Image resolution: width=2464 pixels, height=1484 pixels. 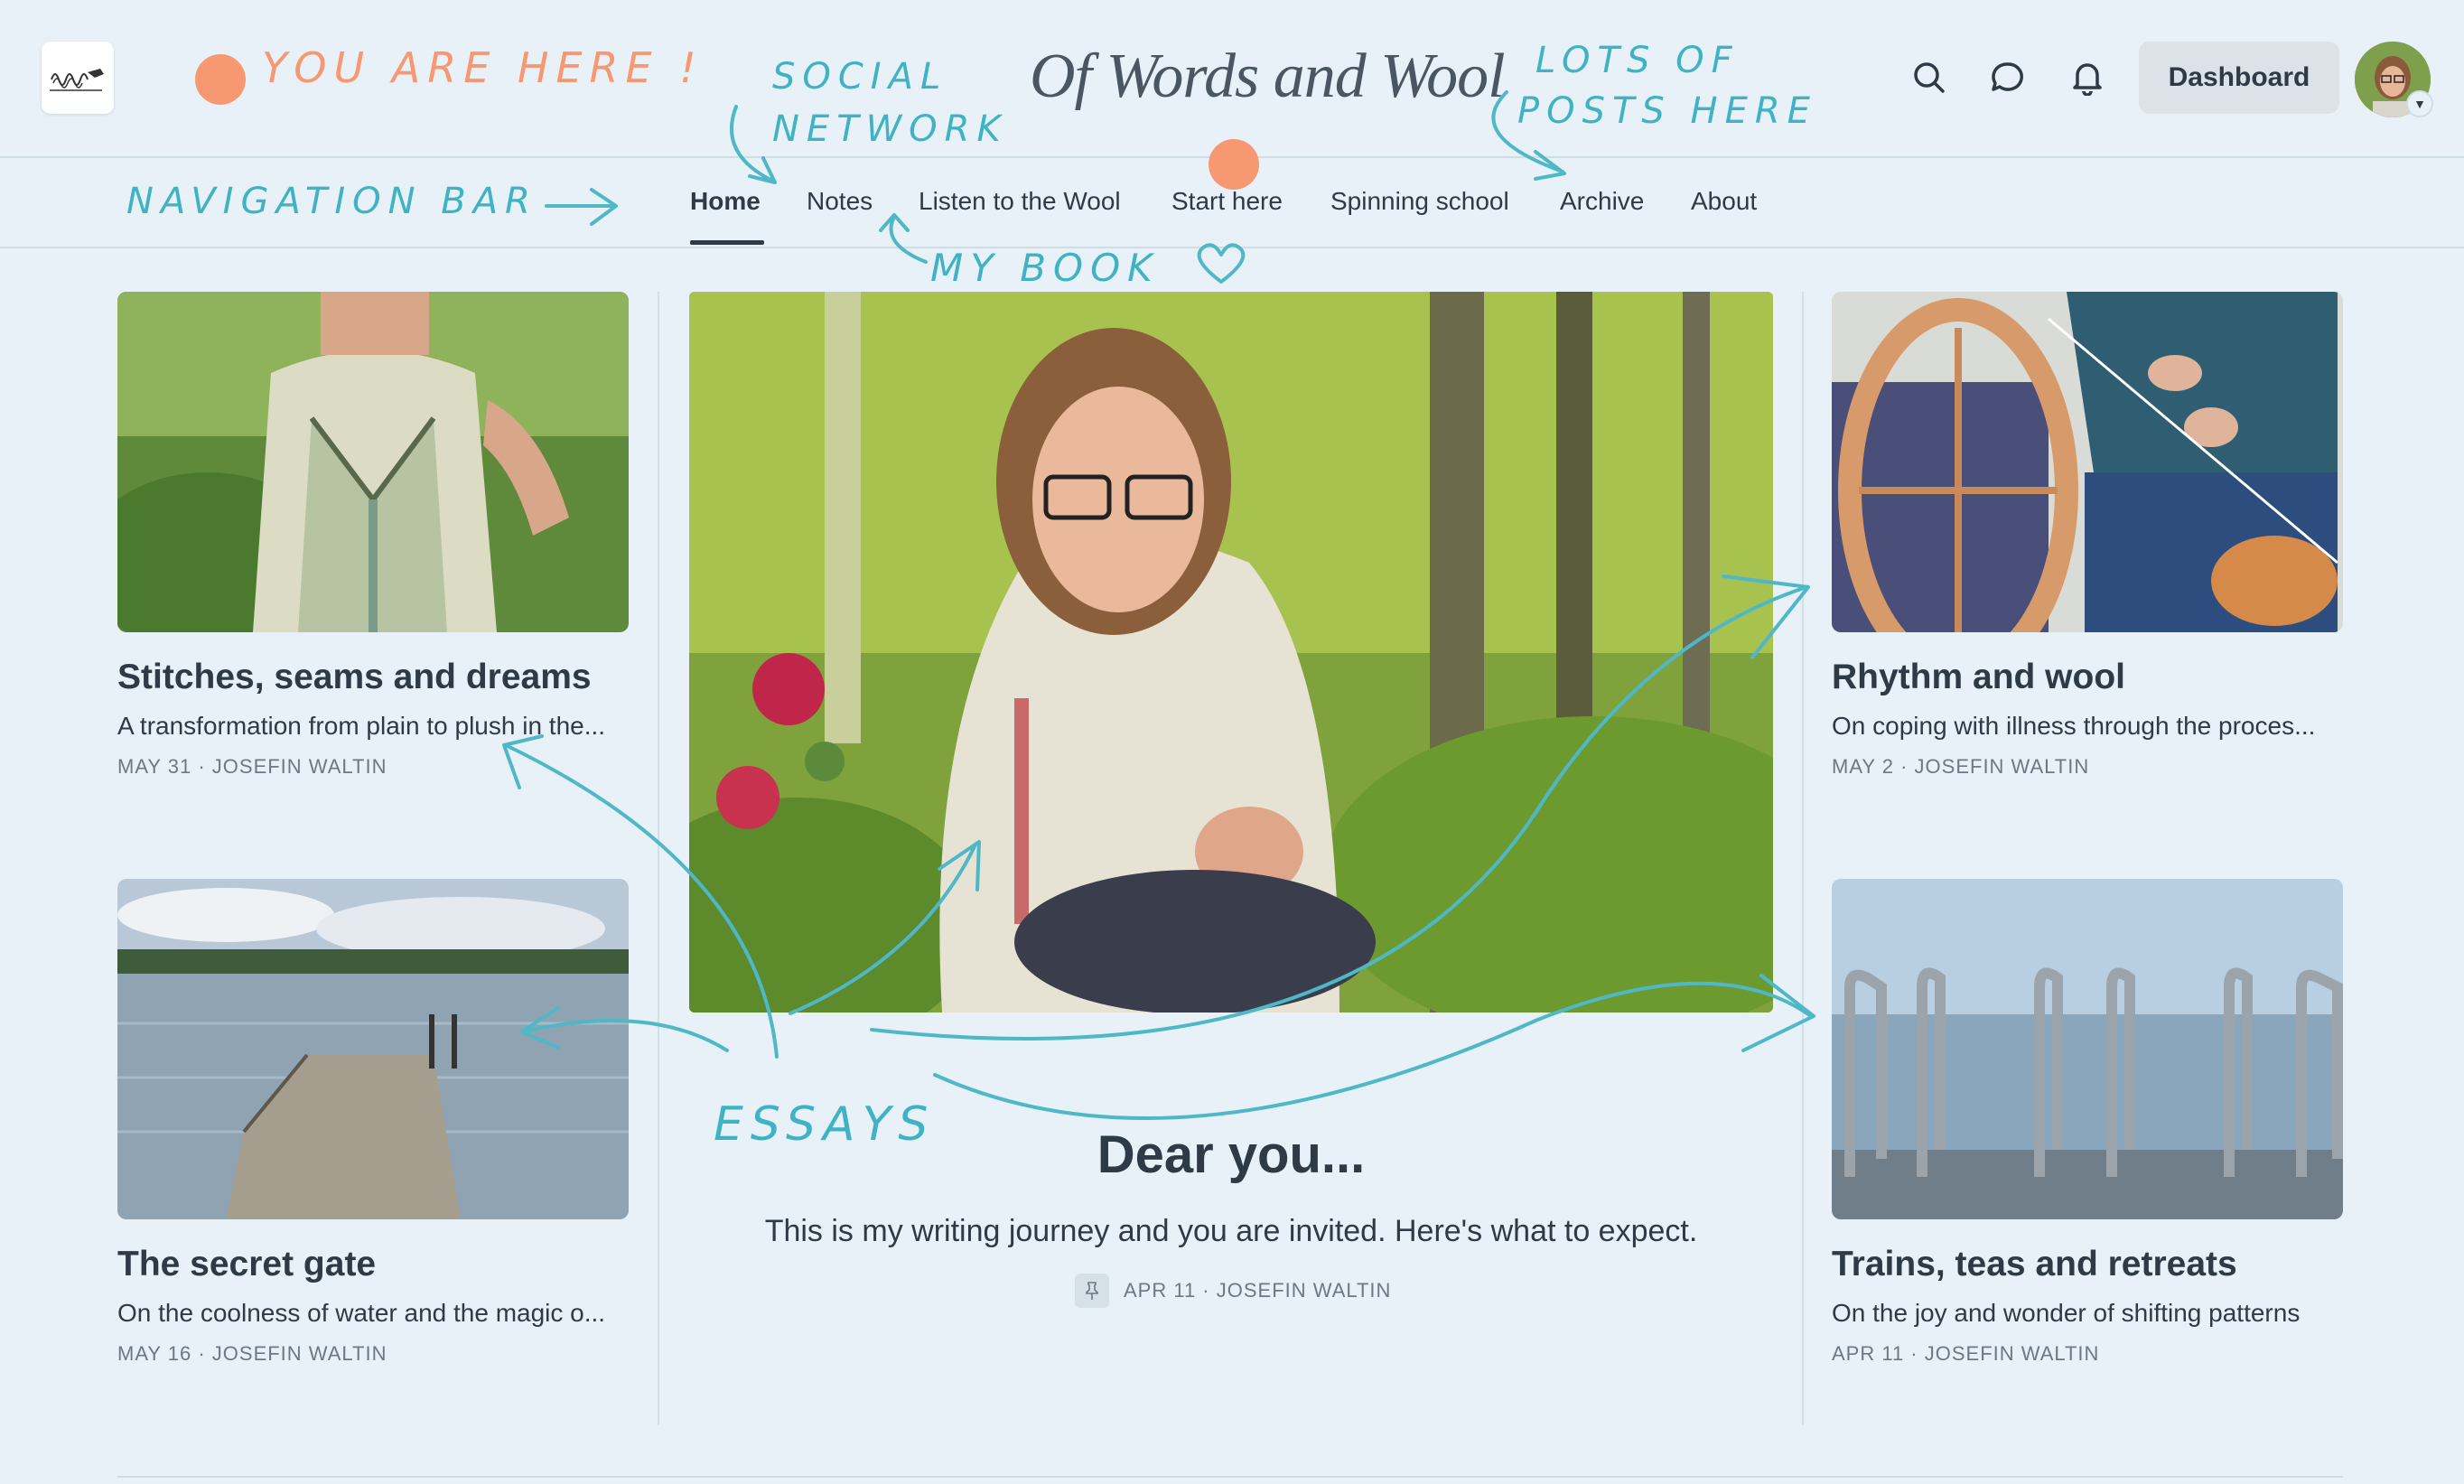 I want to click on post-meta: APR 11 · JOSEFIN WALTIN, so click(x=1966, y=1354).